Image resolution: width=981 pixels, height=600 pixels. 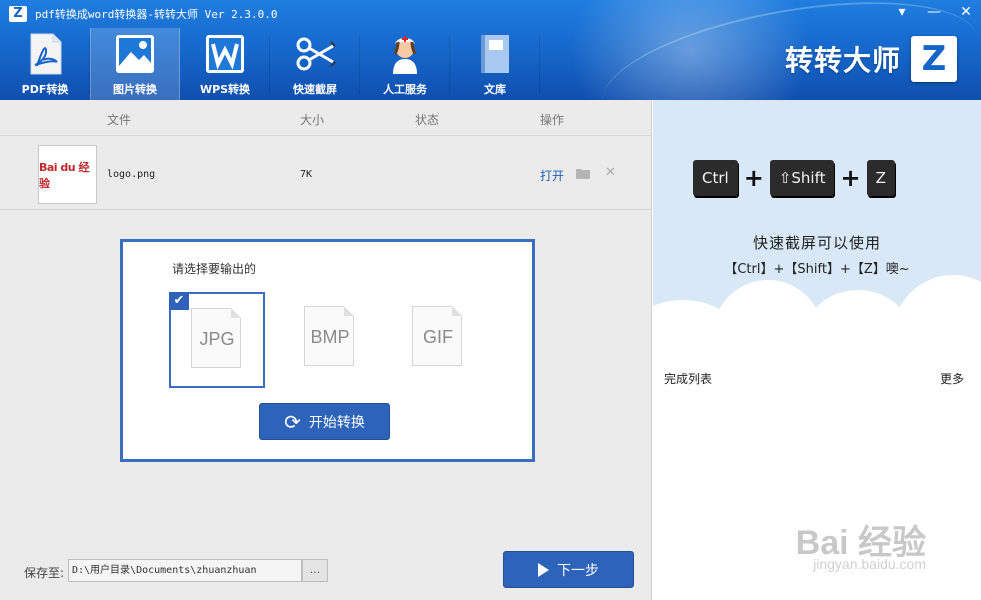 What do you see at coordinates (225, 54) in the screenshot?
I see `wps-icon` at bounding box center [225, 54].